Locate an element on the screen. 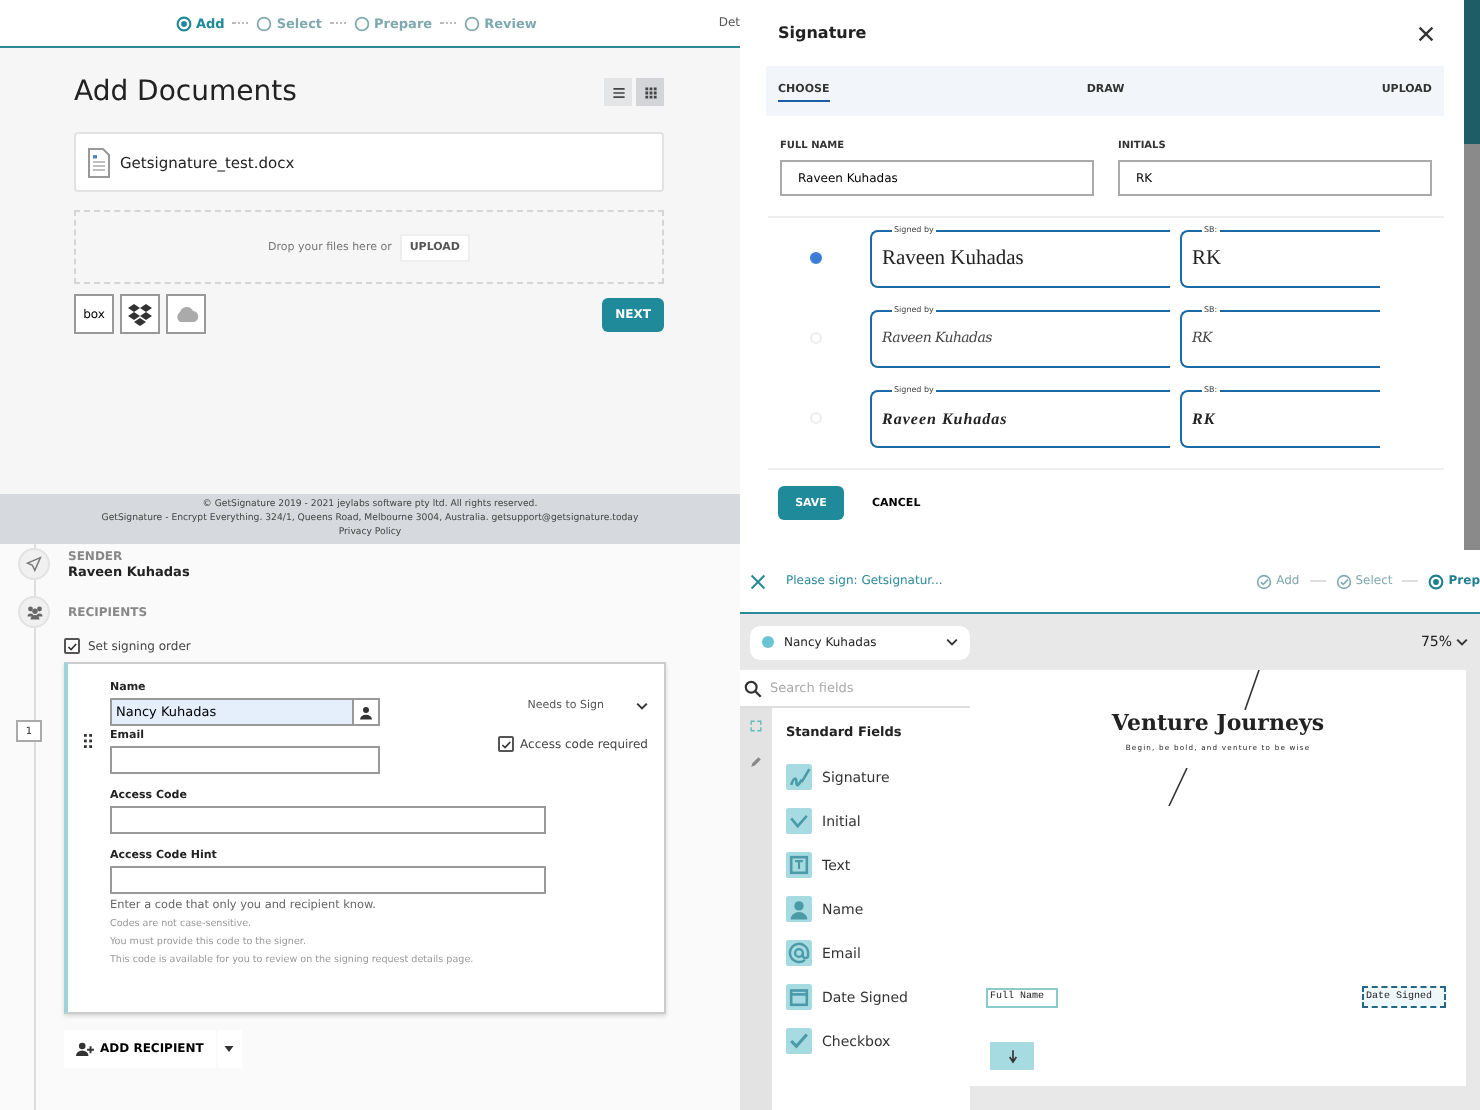 Image resolution: width=1480 pixels, height=1110 pixels. grid-view-button is located at coordinates (650, 92).